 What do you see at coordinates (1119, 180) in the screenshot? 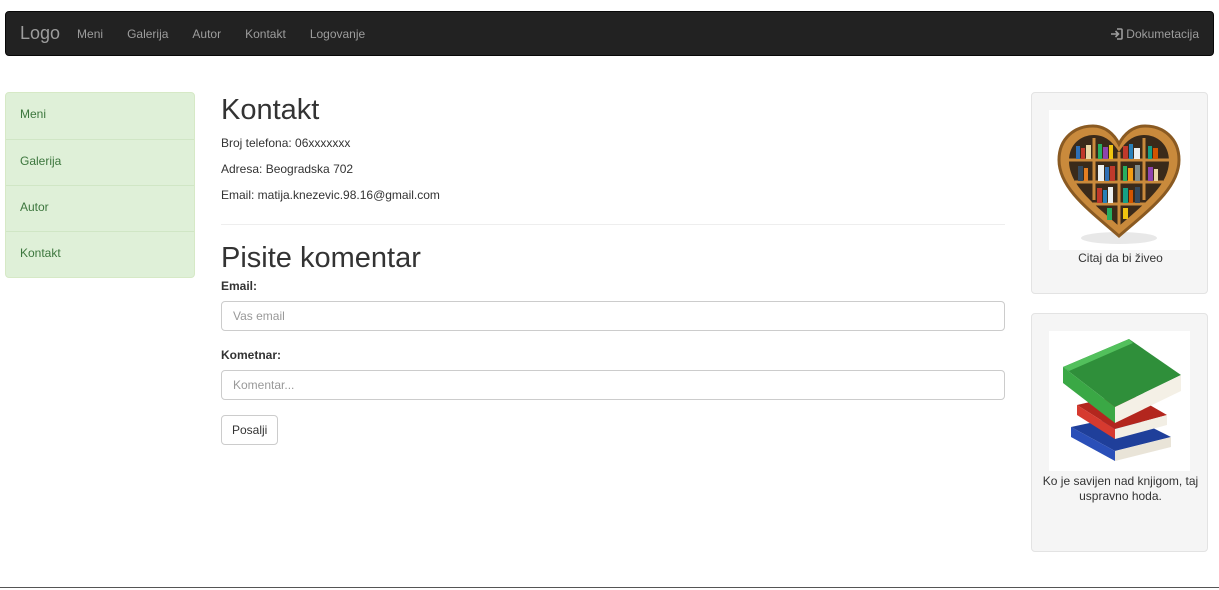
I see `heart-bookshelf-image` at bounding box center [1119, 180].